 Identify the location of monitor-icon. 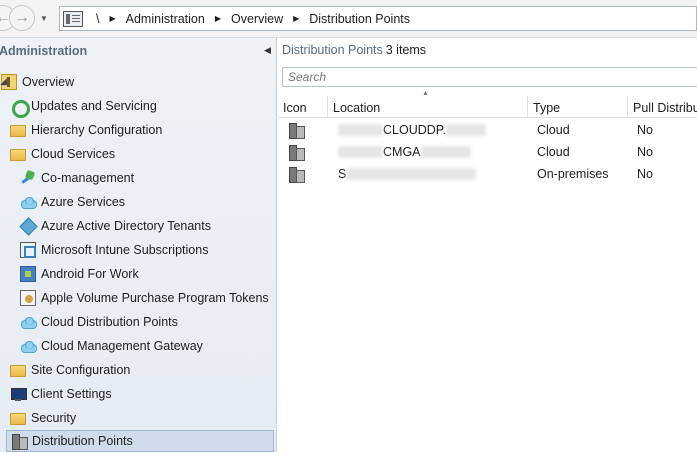
(18, 394).